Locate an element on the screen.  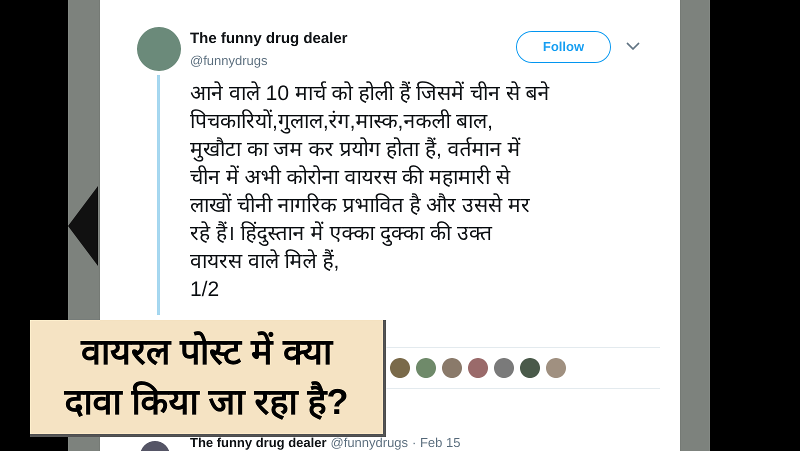
chevron-icon is located at coordinates (633, 46).